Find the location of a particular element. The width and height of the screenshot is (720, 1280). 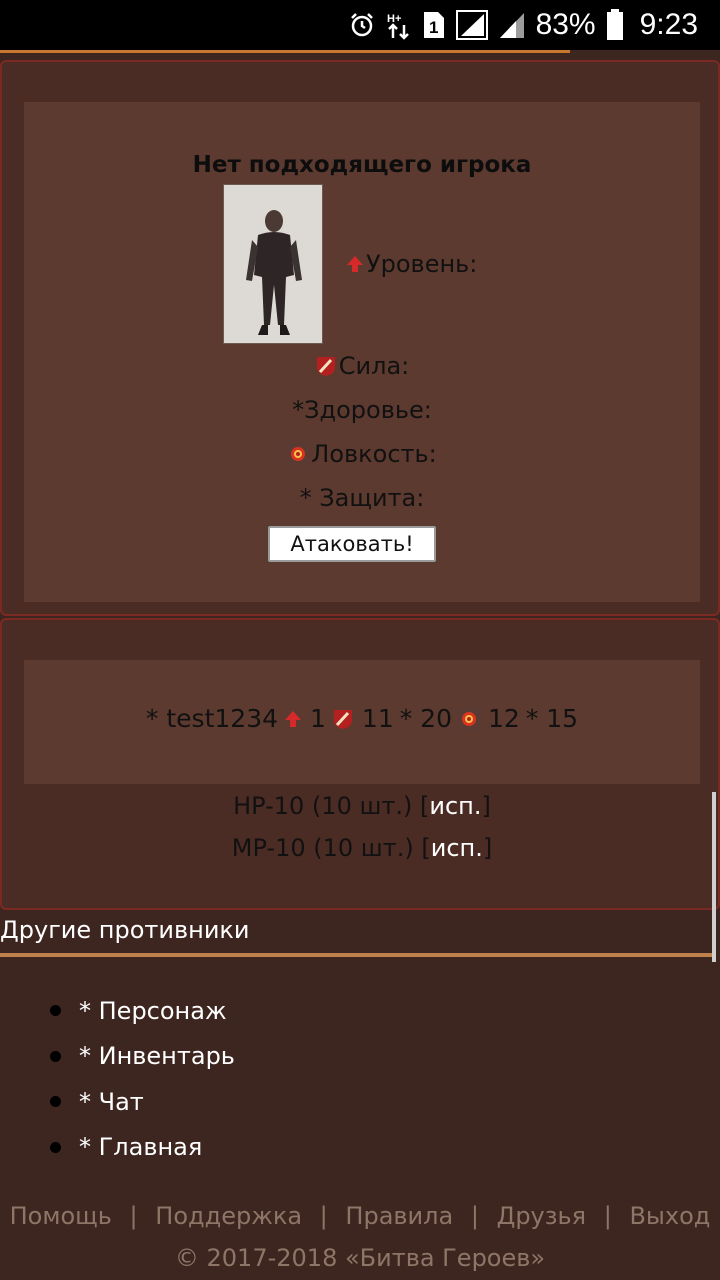

section-divider is located at coordinates (357, 955).